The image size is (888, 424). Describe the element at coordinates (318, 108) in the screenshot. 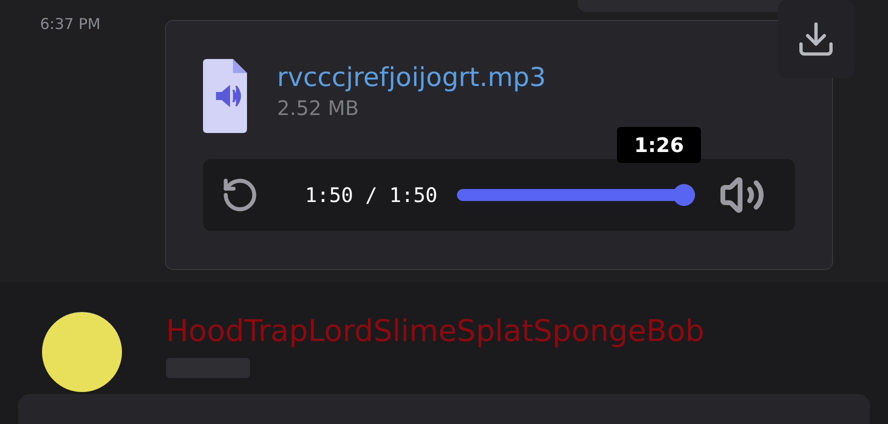

I see `file-size: 2.52 MB` at that location.